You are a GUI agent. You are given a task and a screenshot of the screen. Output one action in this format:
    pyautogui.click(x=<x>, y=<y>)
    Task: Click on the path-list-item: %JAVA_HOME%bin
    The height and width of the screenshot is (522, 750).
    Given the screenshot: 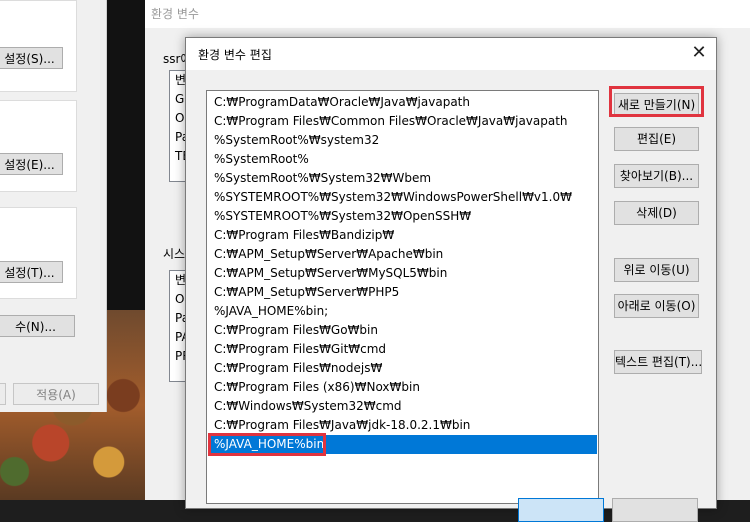 What is the action you would take?
    pyautogui.click(x=402, y=444)
    